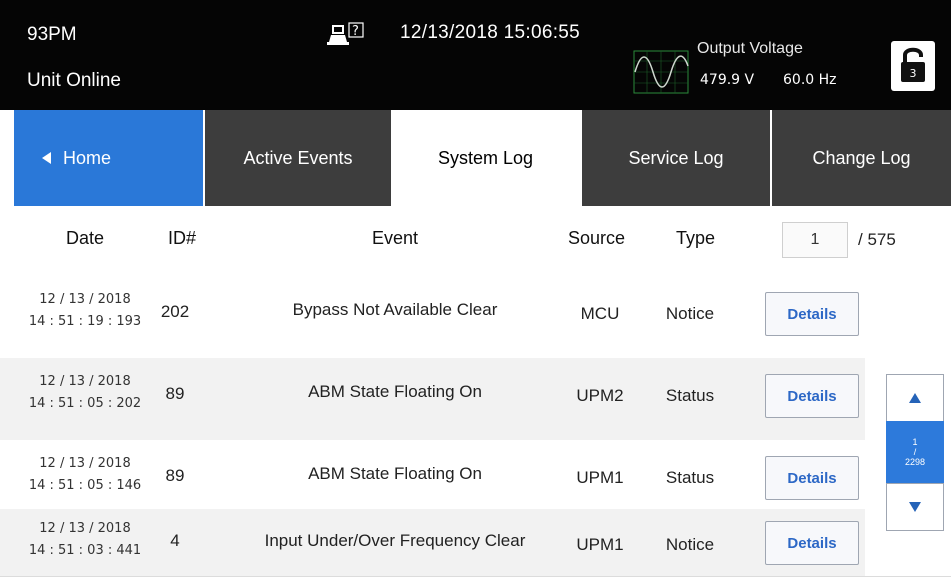 The width and height of the screenshot is (951, 577). I want to click on row-source: UPM2, so click(600, 395).